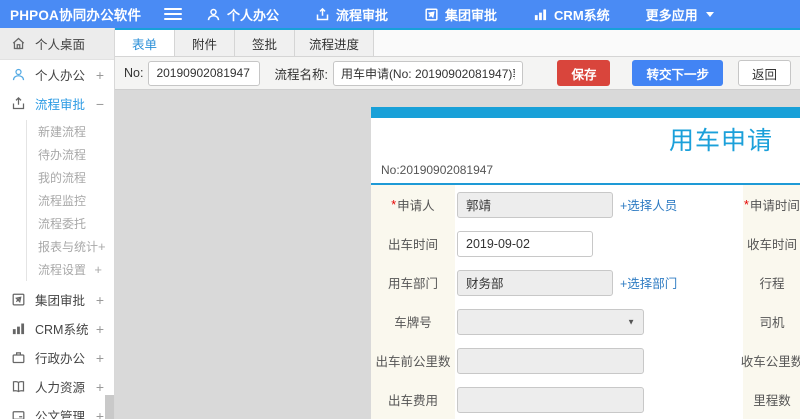  What do you see at coordinates (18, 43) in the screenshot?
I see `home-icon` at bounding box center [18, 43].